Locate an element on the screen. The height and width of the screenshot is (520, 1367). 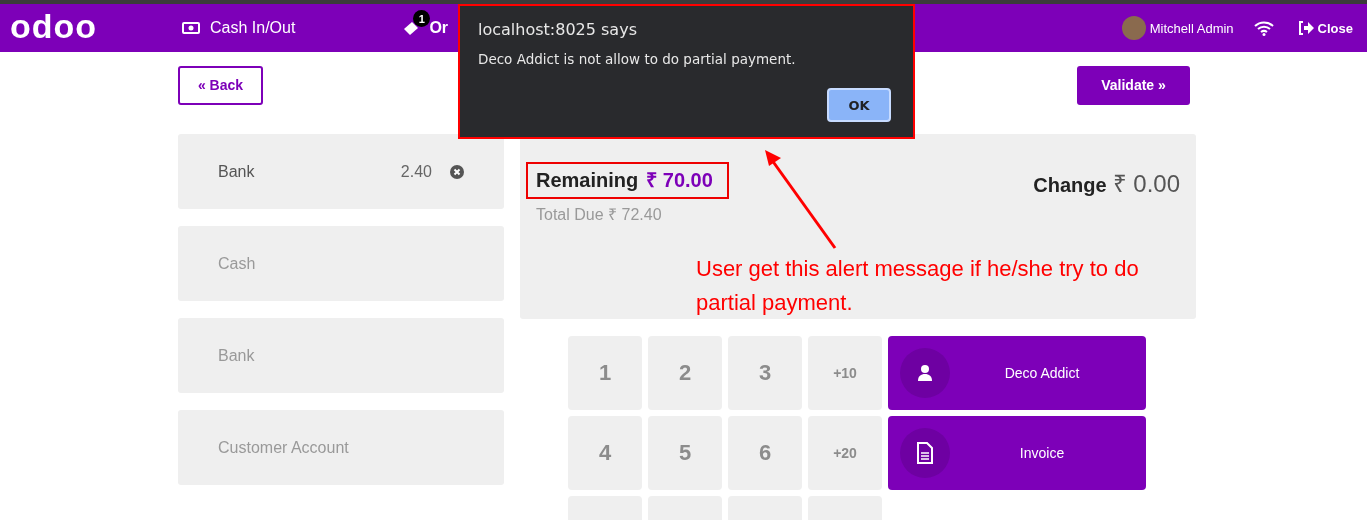
sign-out-icon is located at coordinates (1305, 28).